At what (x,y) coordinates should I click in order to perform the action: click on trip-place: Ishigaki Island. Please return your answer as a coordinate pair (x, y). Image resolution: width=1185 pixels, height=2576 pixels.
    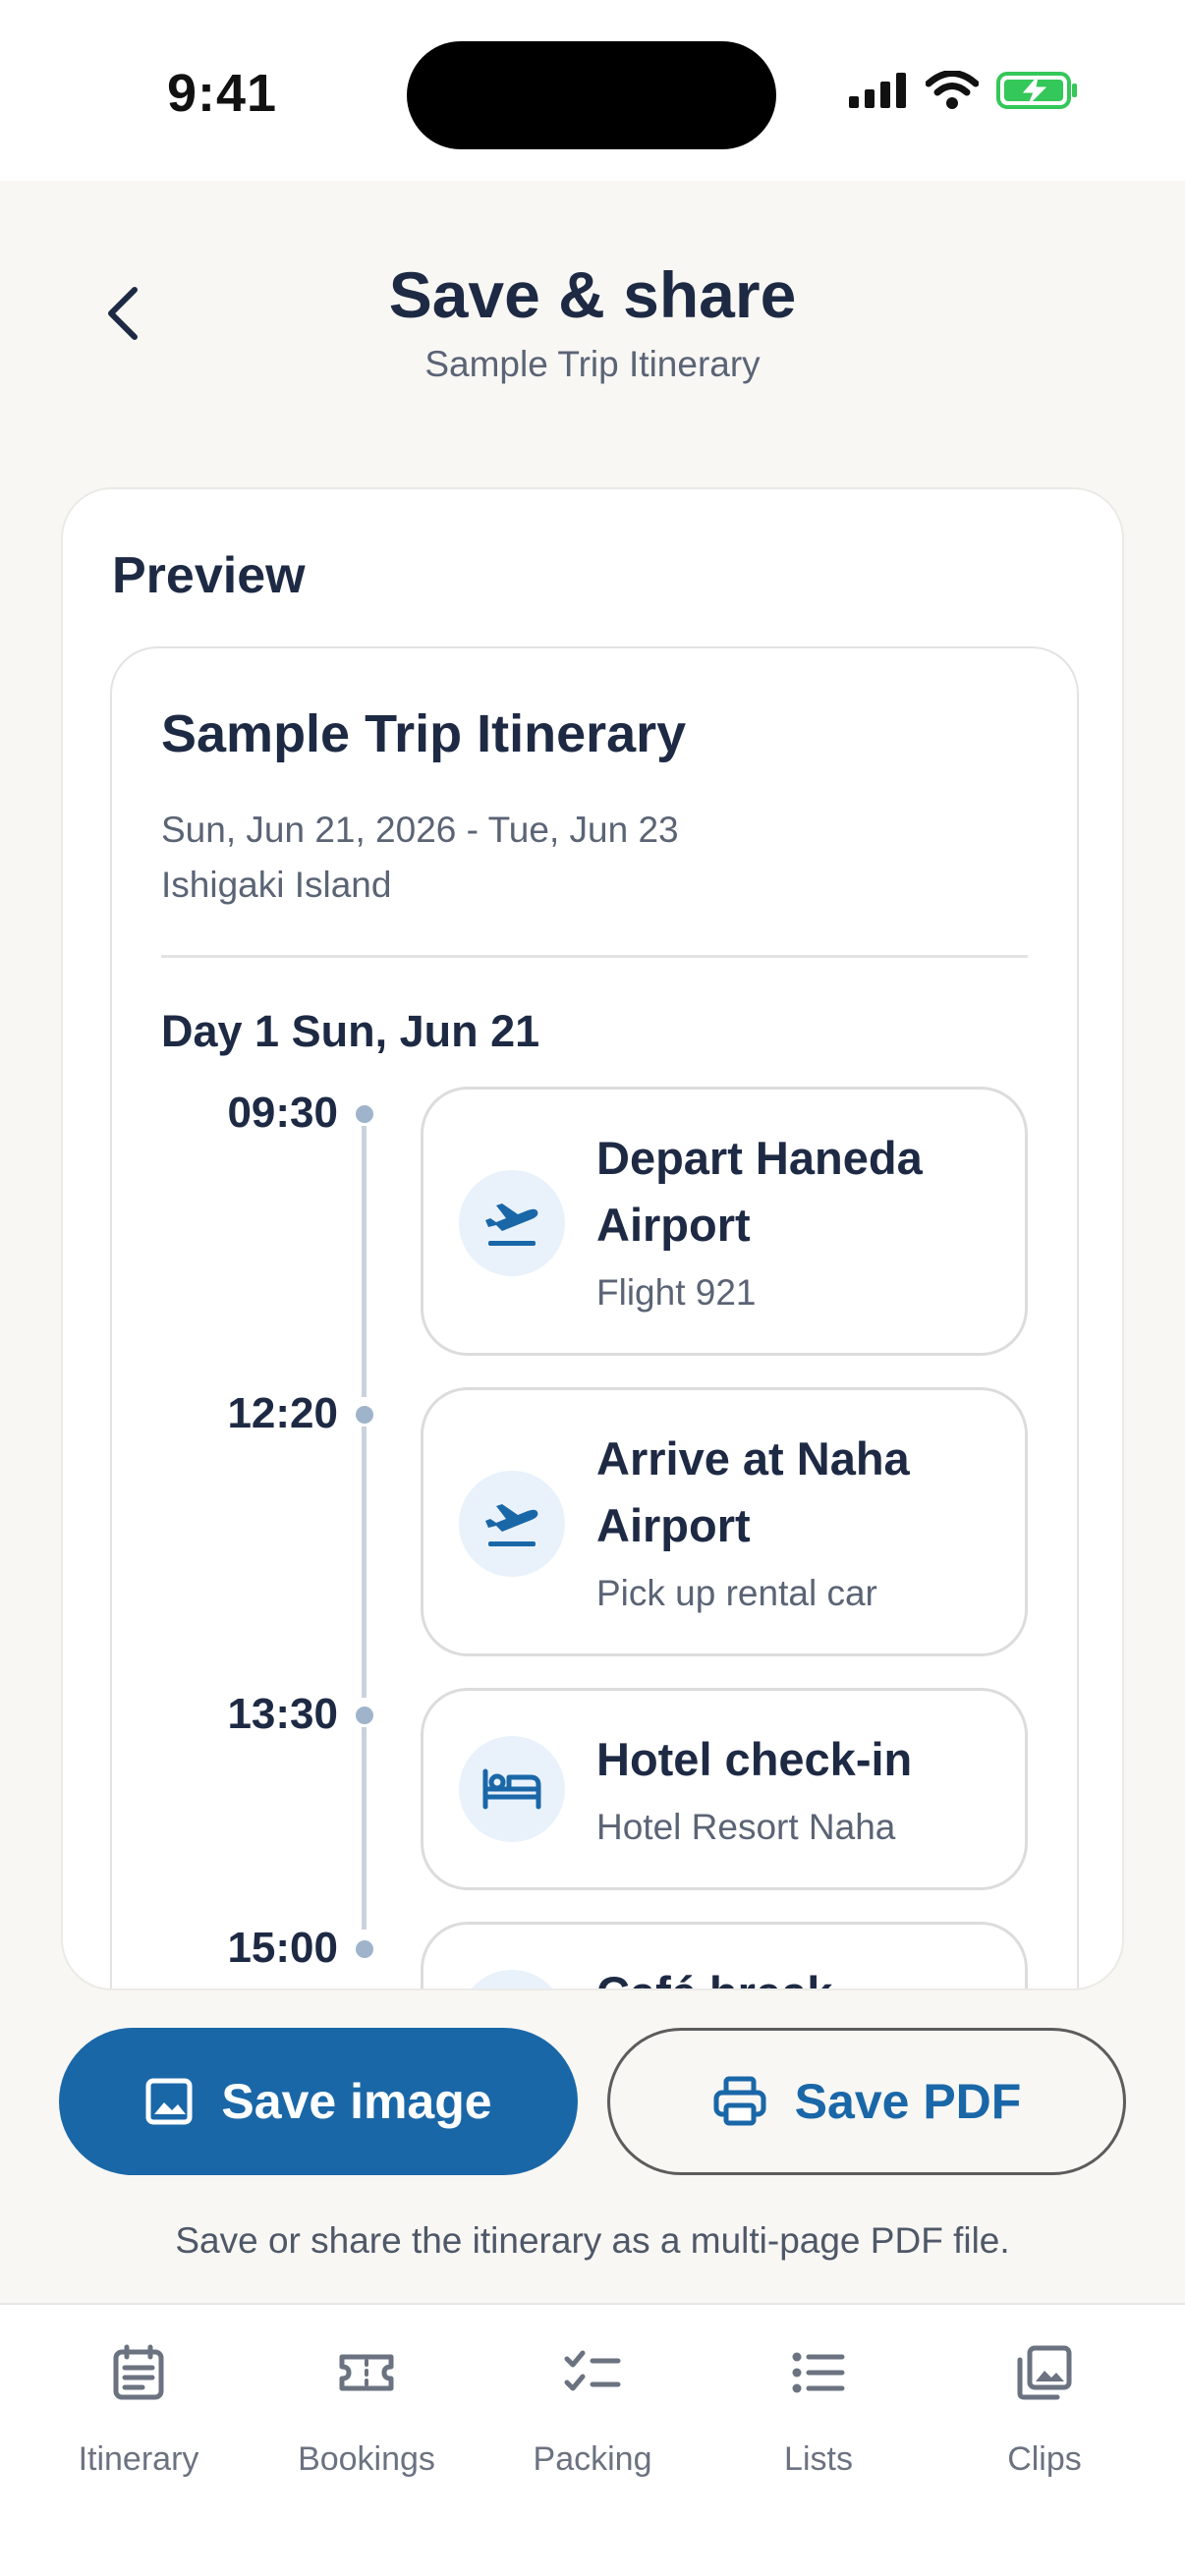
    Looking at the image, I should click on (277, 885).